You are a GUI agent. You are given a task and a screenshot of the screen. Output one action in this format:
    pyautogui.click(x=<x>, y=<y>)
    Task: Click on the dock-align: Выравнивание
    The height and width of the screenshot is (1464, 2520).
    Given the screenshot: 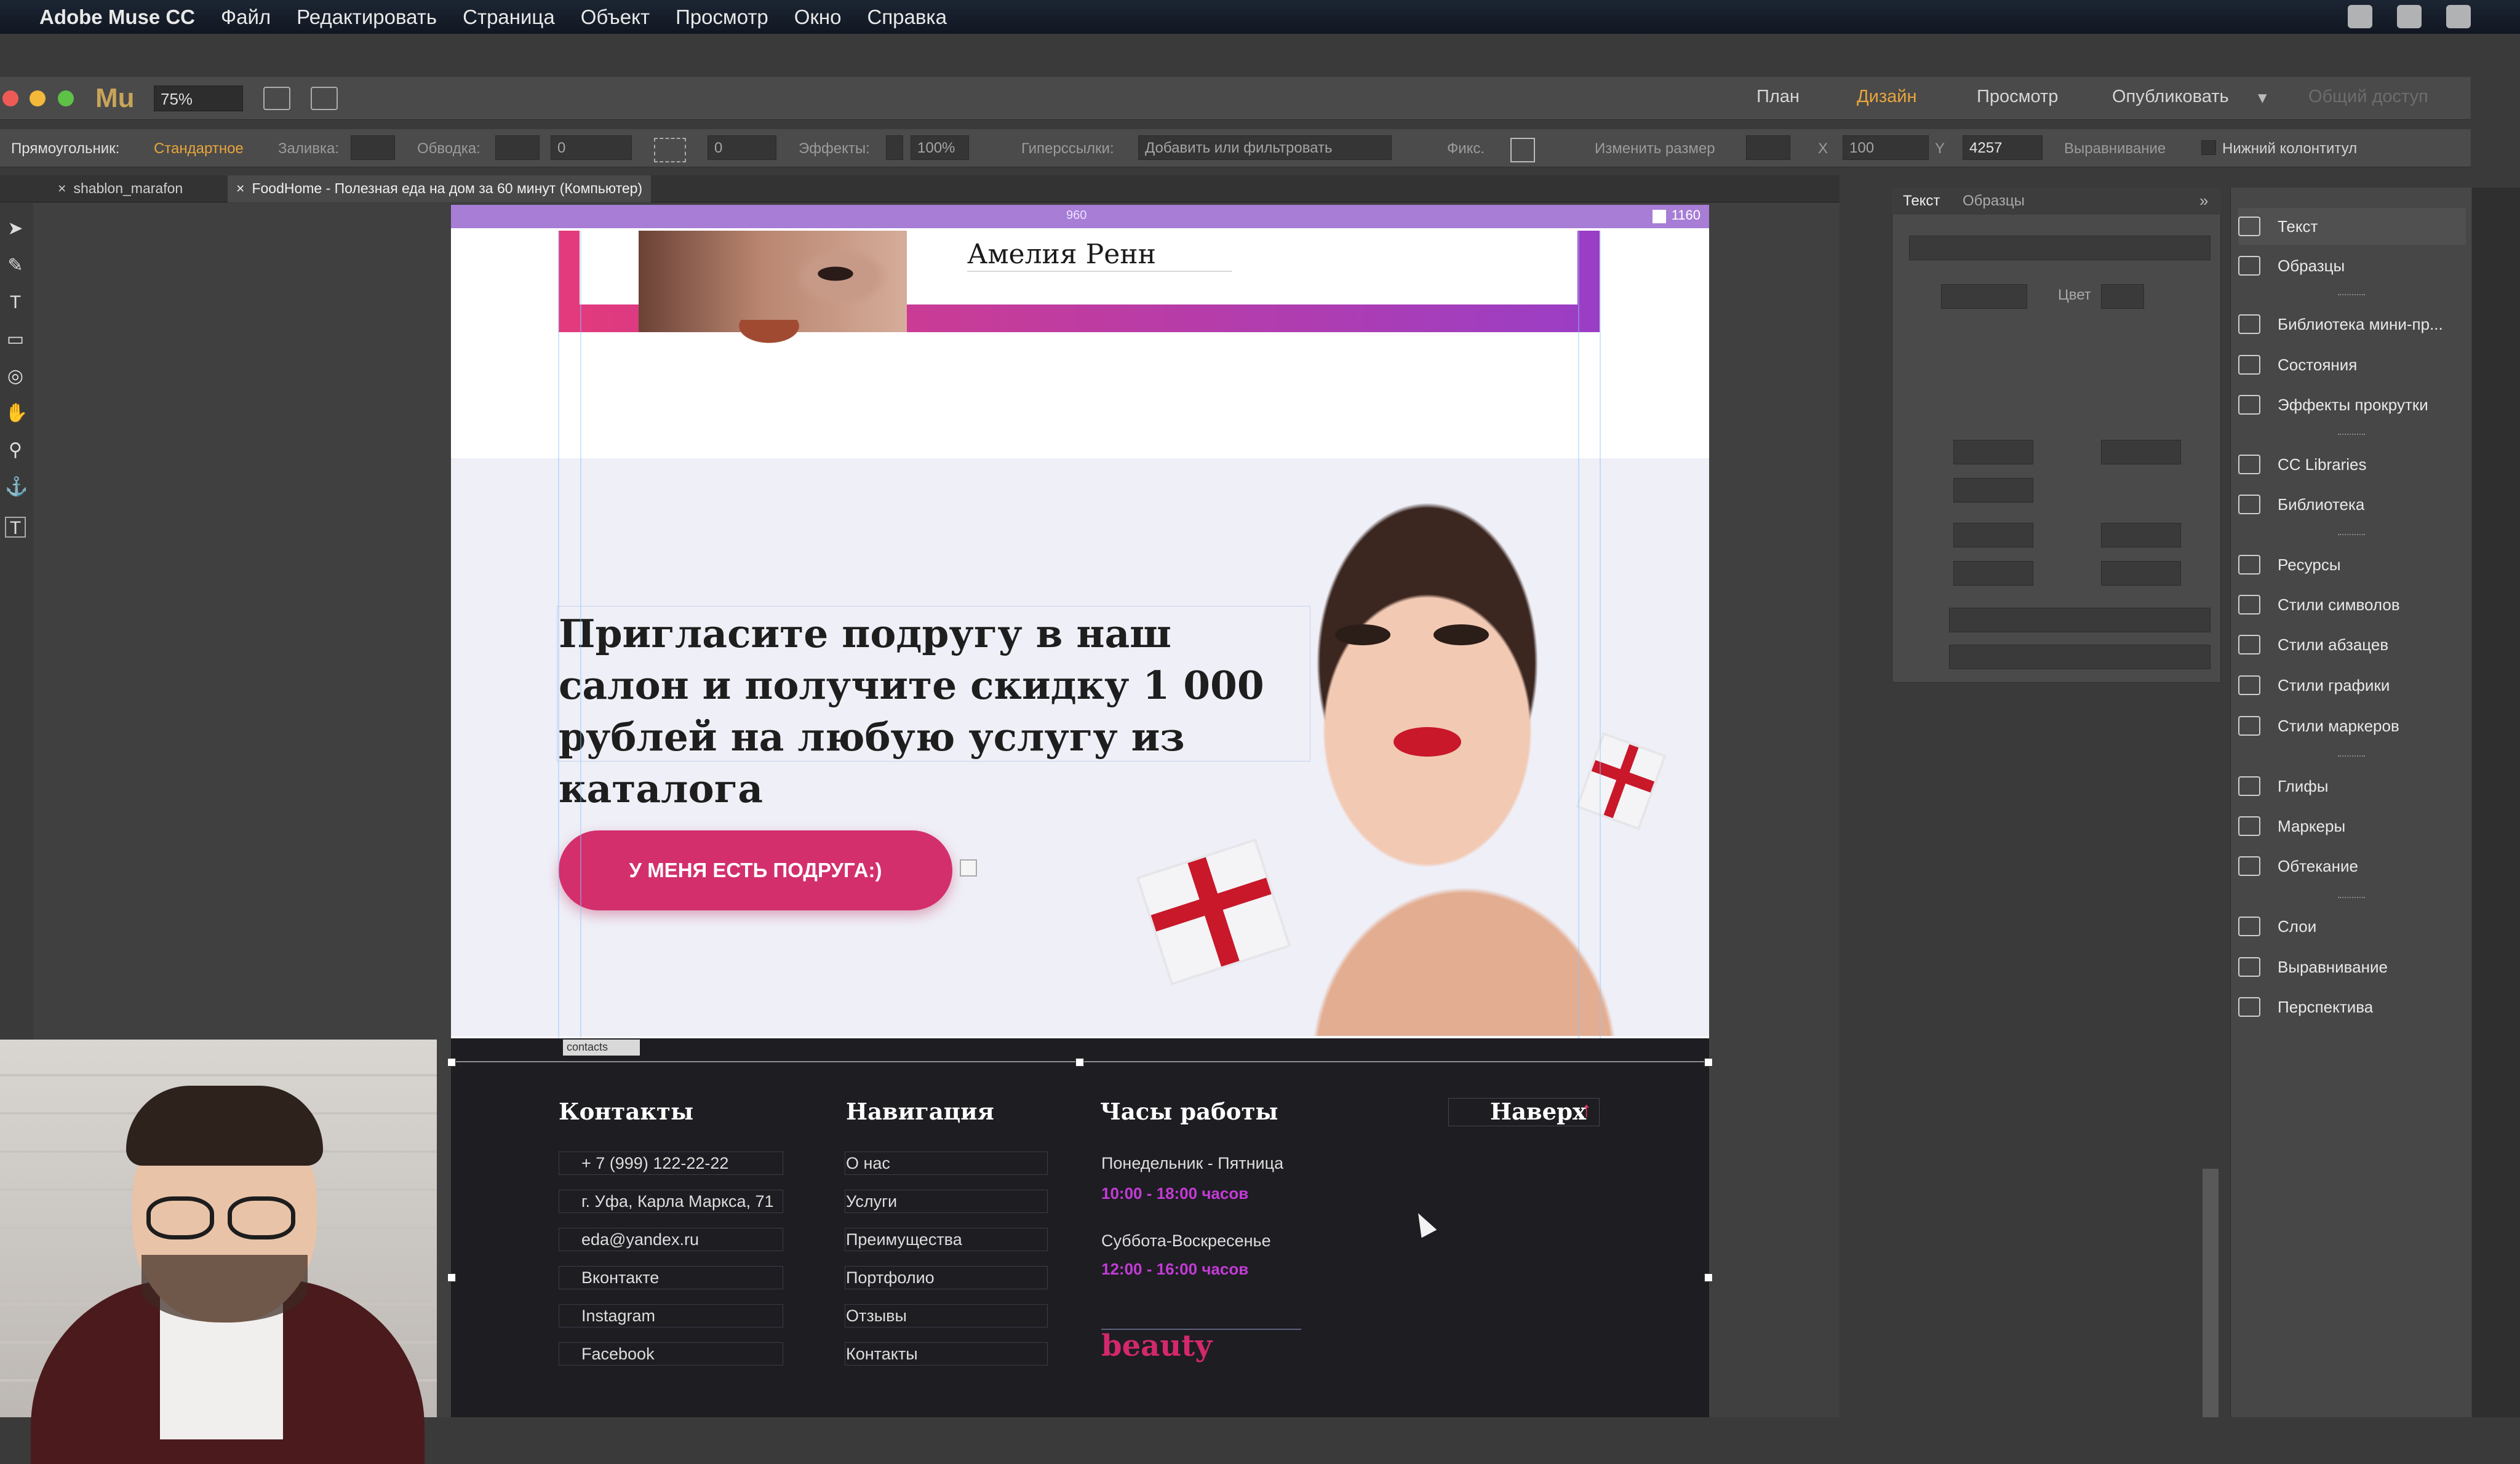 What is the action you would take?
    pyautogui.click(x=2352, y=967)
    